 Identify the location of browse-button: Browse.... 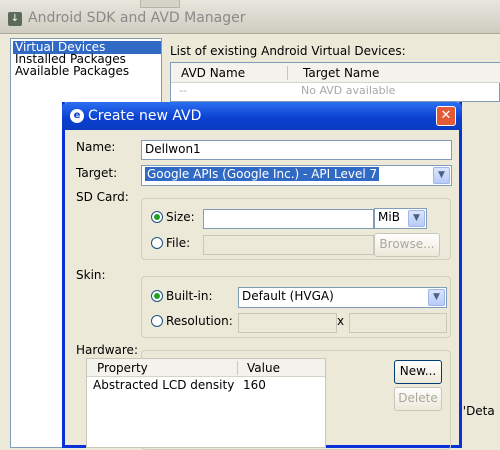
(407, 245).